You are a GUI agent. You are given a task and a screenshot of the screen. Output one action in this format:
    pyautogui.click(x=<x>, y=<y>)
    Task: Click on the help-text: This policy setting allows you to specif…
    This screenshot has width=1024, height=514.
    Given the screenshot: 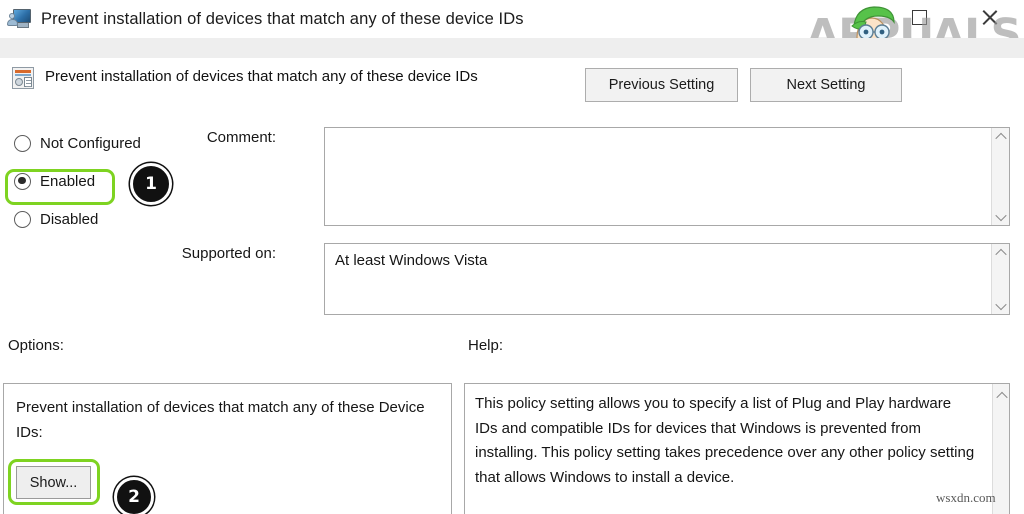 What is the action you would take?
    pyautogui.click(x=725, y=440)
    